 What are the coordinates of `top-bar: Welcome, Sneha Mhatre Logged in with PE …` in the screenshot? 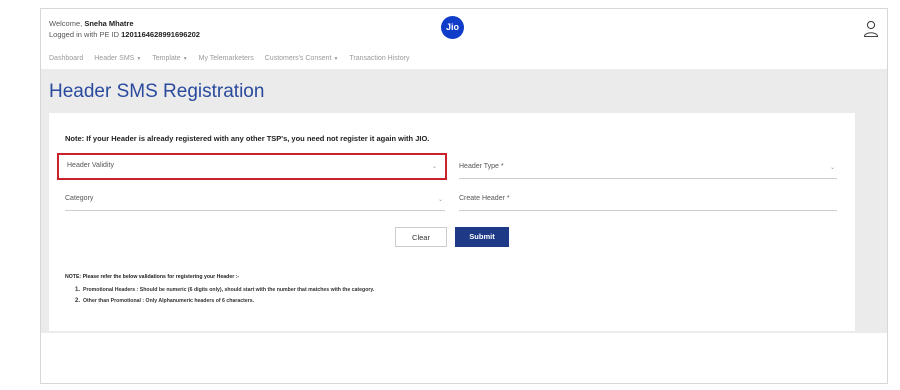 It's located at (464, 28).